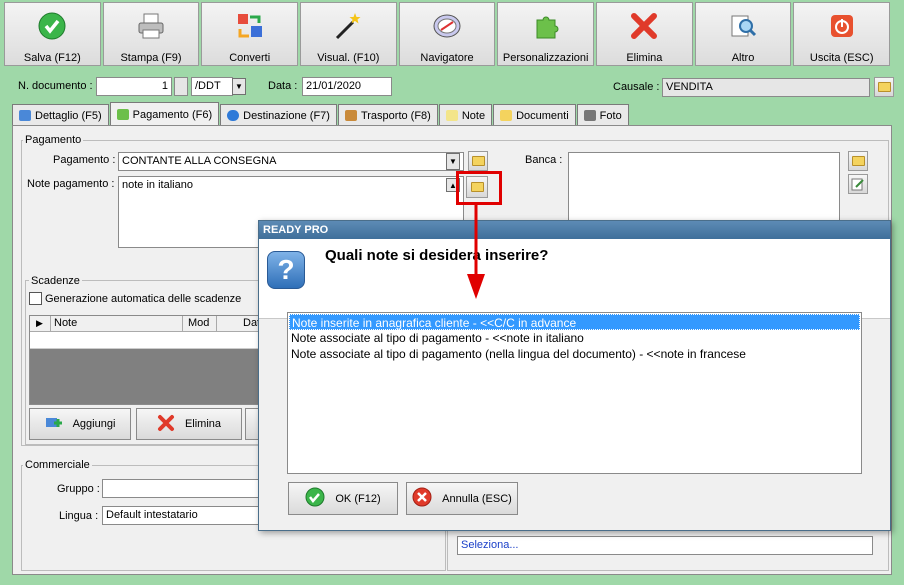  What do you see at coordinates (447, 26) in the screenshot?
I see `compass-icon` at bounding box center [447, 26].